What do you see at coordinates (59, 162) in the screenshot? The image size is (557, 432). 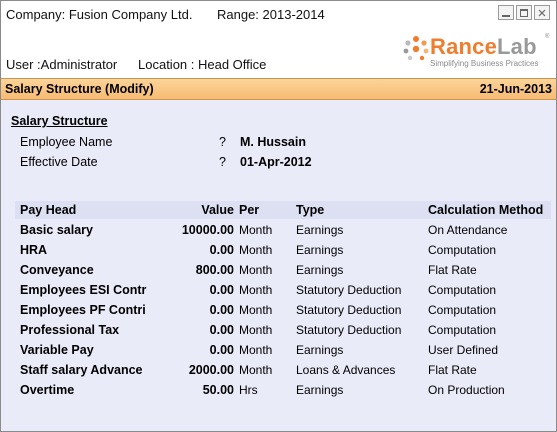 I see `effective-date-label: Effective Date` at bounding box center [59, 162].